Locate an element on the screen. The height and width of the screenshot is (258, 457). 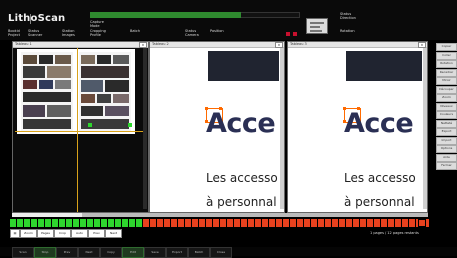
side-tool-button: Netteté is located at coordinates (446, 123).